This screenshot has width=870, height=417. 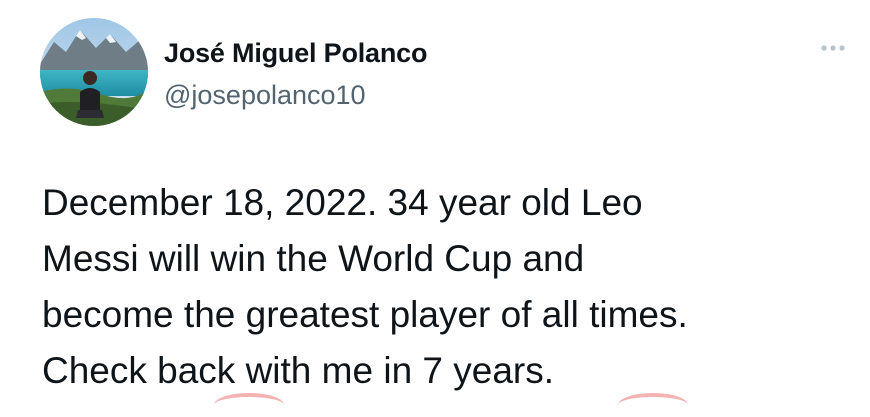 What do you see at coordinates (365, 314) in the screenshot?
I see `tweet-text-line: become the greatest player of all times.` at bounding box center [365, 314].